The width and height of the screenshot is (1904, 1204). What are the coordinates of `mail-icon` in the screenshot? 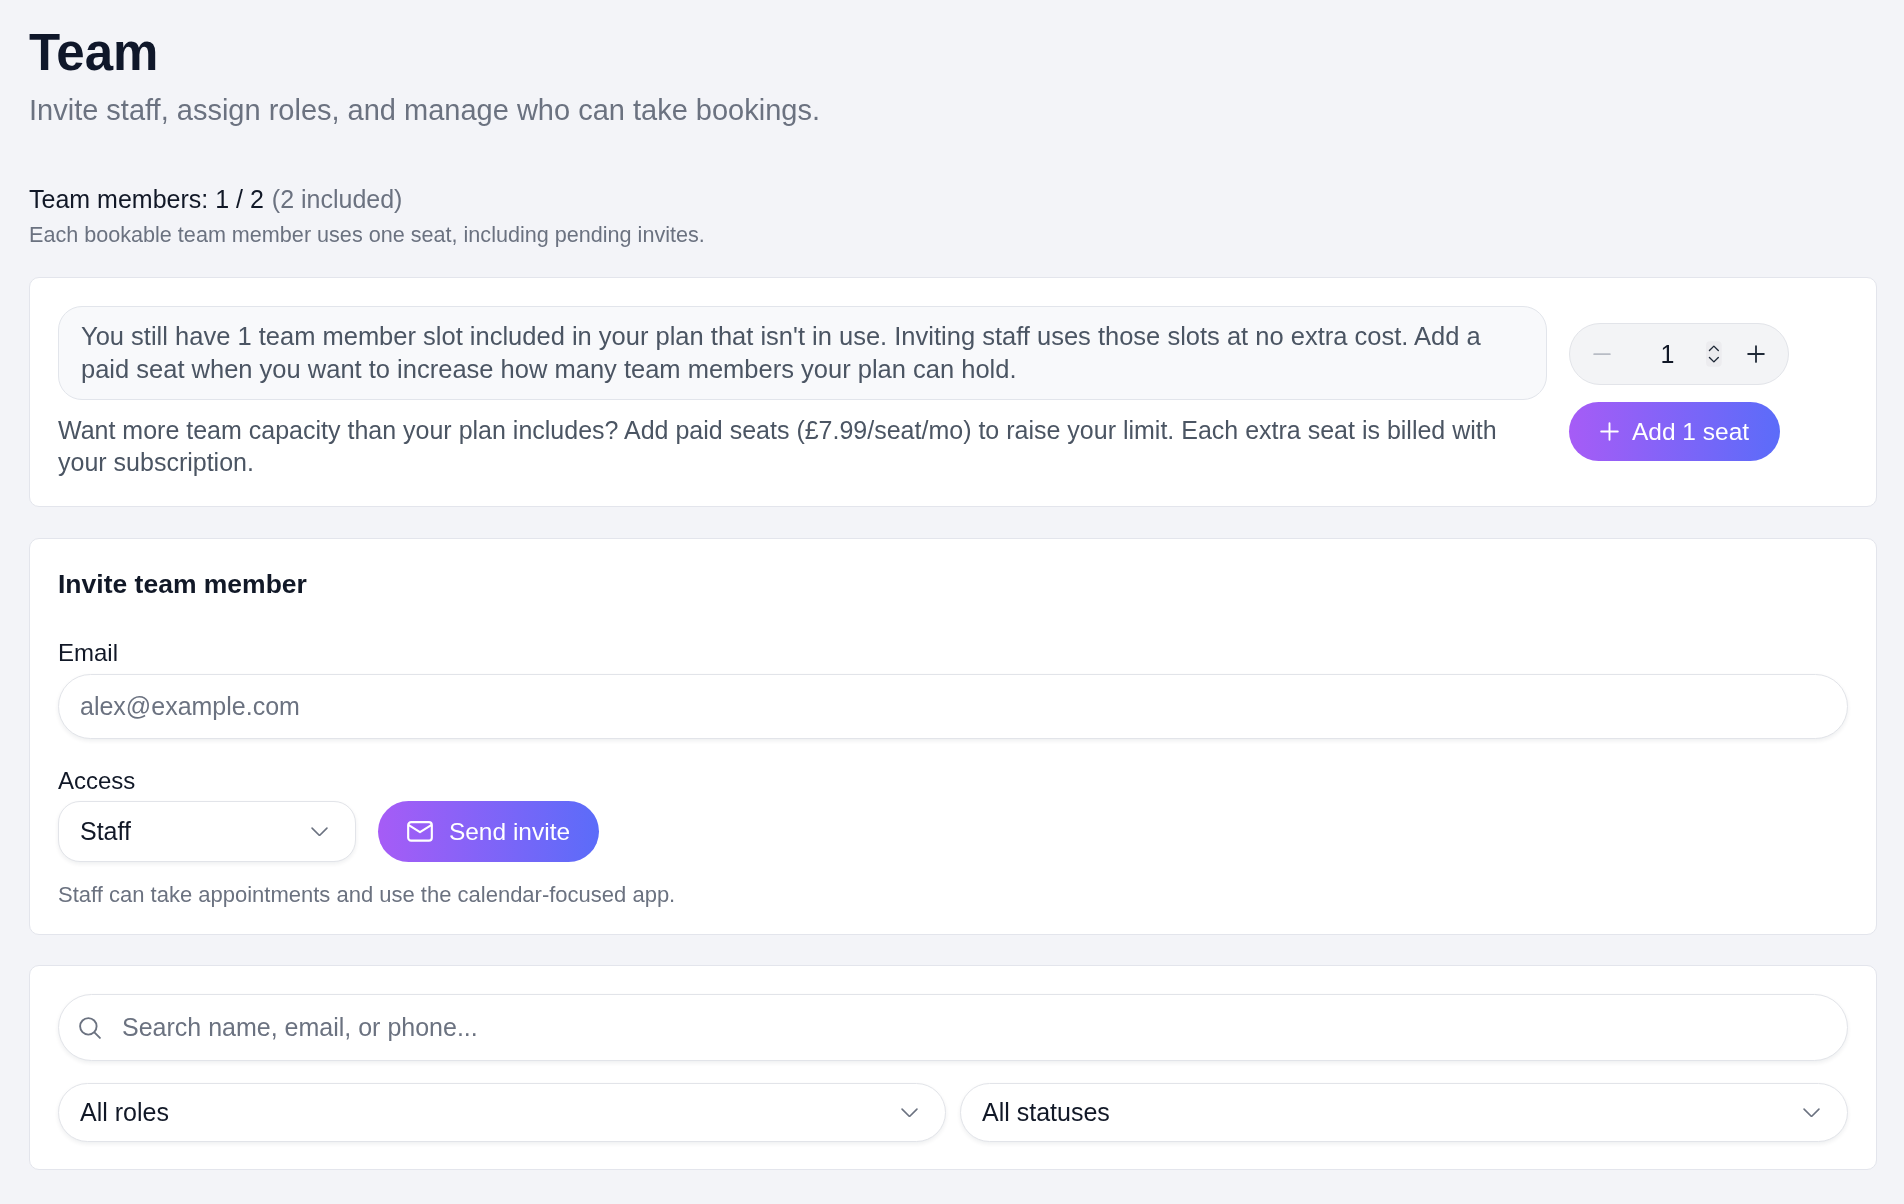 It's located at (419, 831).